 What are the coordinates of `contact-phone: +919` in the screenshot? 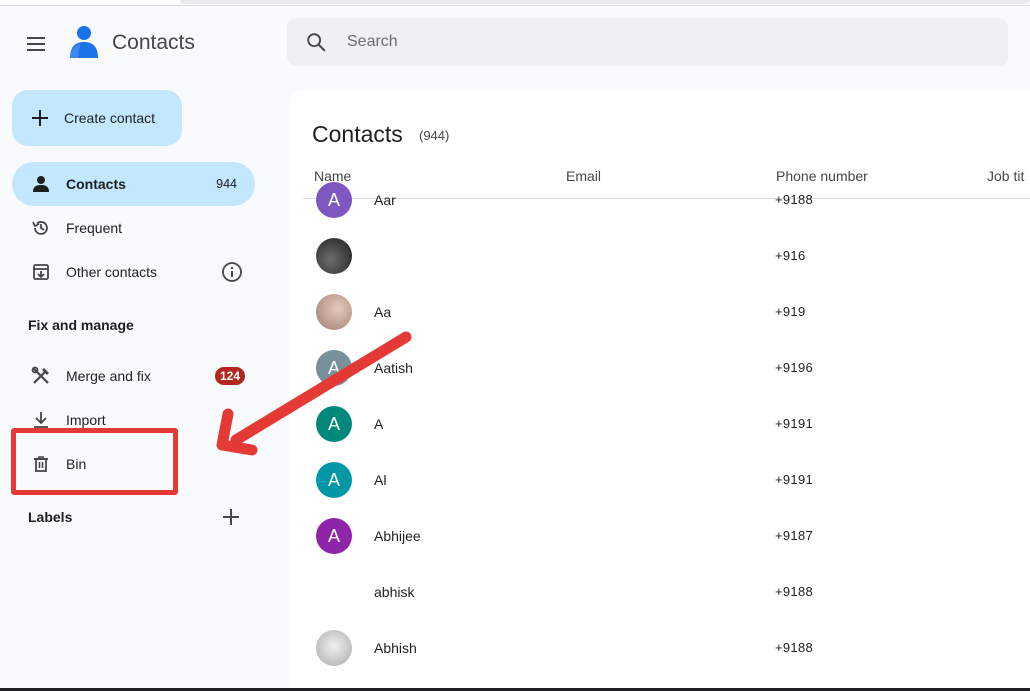 It's located at (790, 311).